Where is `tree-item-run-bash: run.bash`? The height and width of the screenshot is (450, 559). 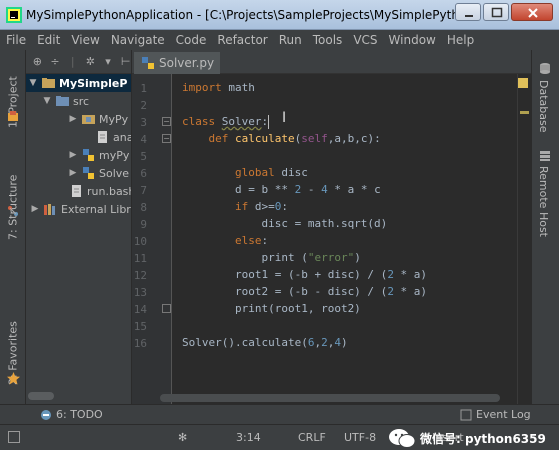 tree-item-run-bash: run.bash is located at coordinates (93, 191).